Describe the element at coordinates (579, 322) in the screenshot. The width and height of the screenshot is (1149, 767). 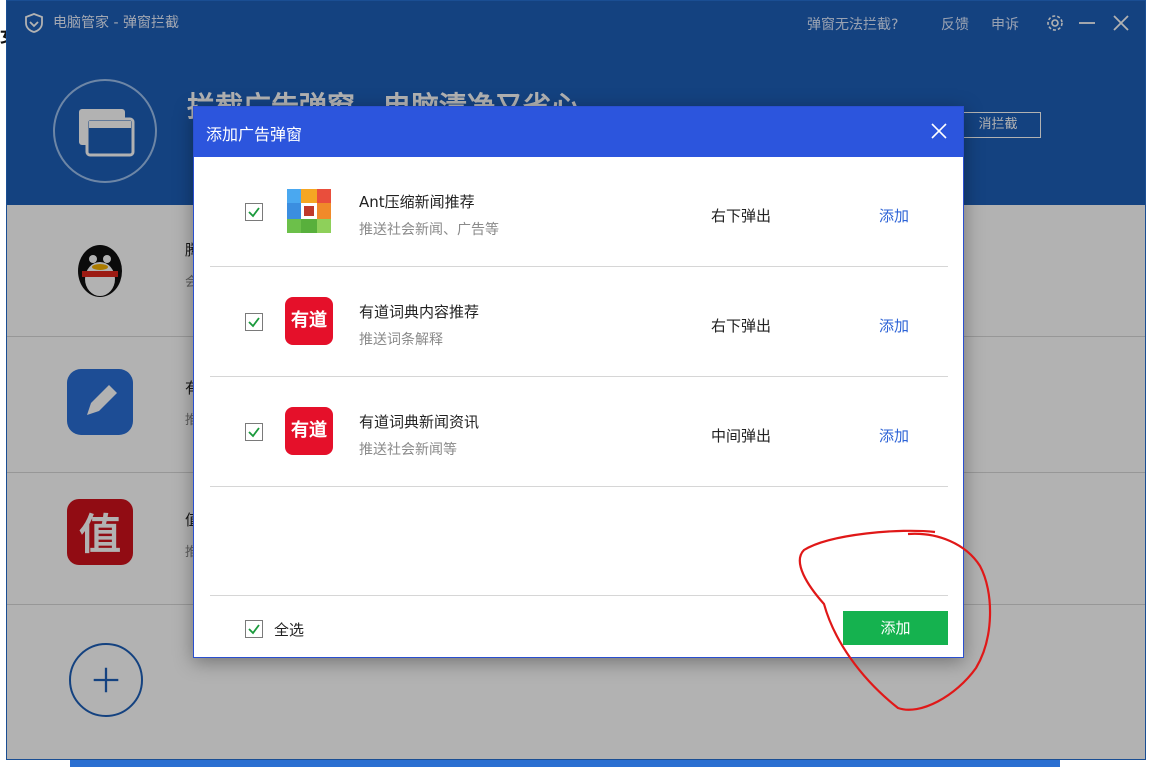
I see `popup-item: 有道 有道词典内容推荐 推送词条解释 右下弹出 添加` at that location.